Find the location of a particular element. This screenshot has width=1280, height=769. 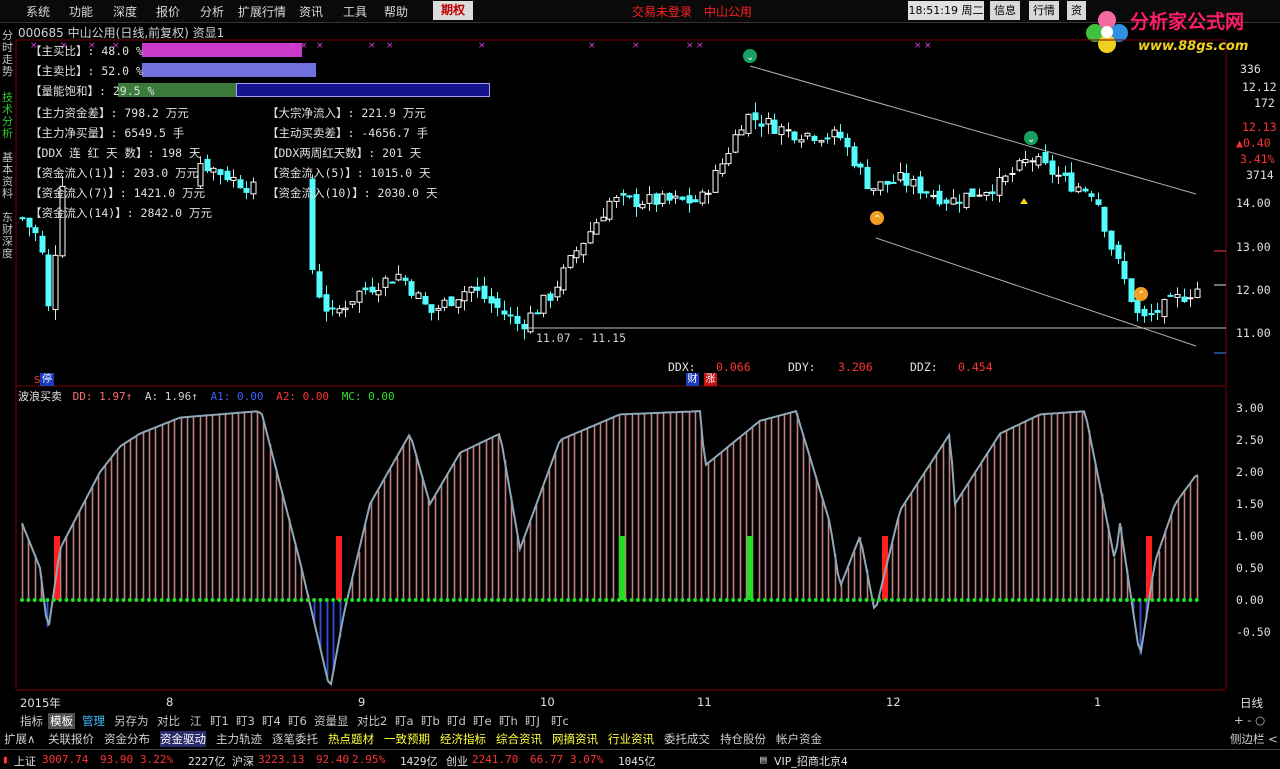

tab-compare2: 对比2 is located at coordinates (372, 721).